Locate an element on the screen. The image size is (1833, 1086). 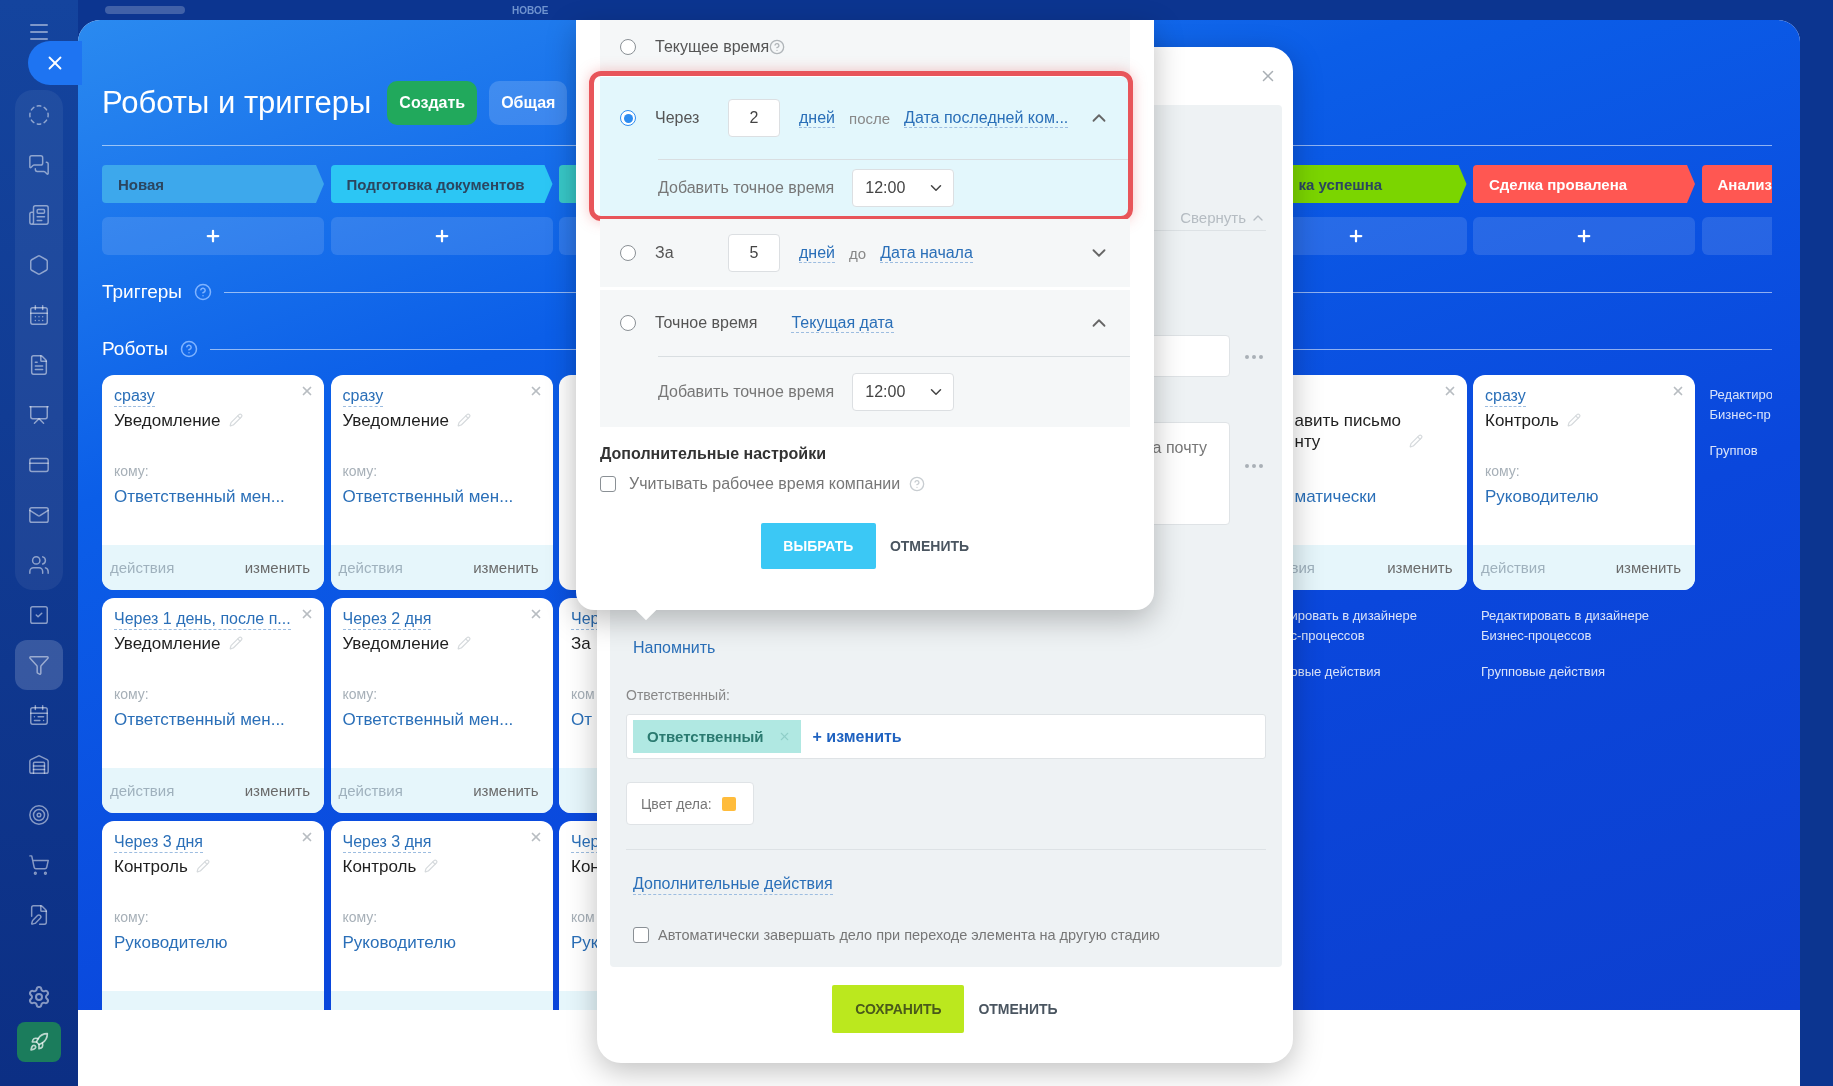
robot-card: Через 1 день, после п... Уведомление кому: Ответственный мен... действия изменить is located at coordinates (213, 705).